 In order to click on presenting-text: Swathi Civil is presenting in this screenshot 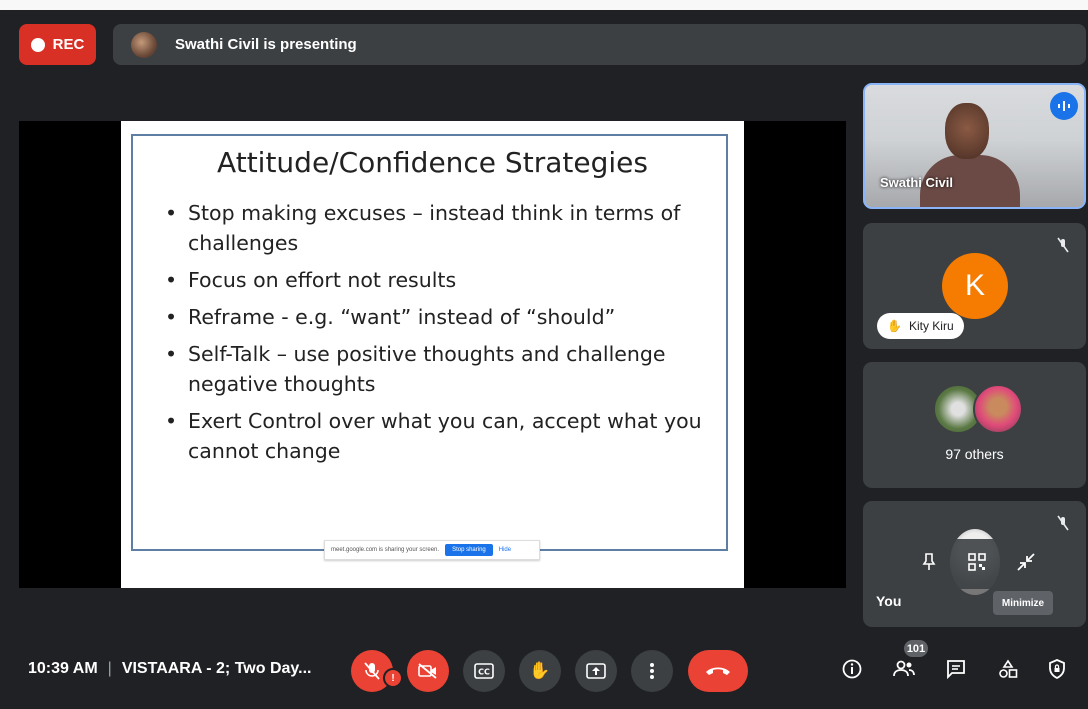, I will do `click(266, 44)`.